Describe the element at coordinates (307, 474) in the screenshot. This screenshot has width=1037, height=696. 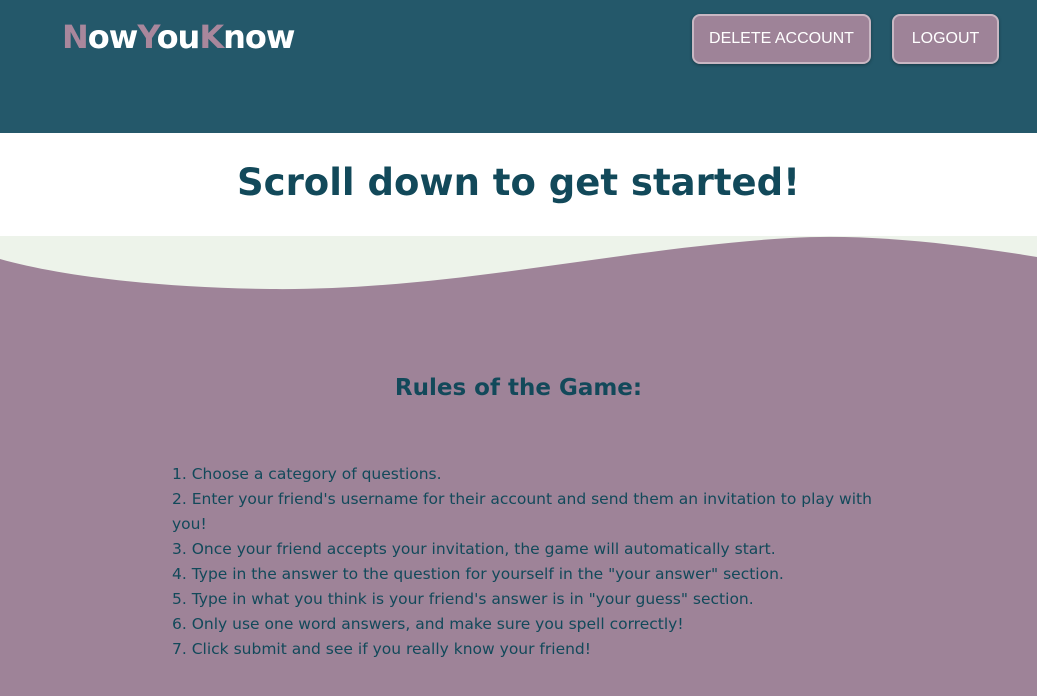
I see `rule-item-1: 1. Choose a category of questions.` at that location.